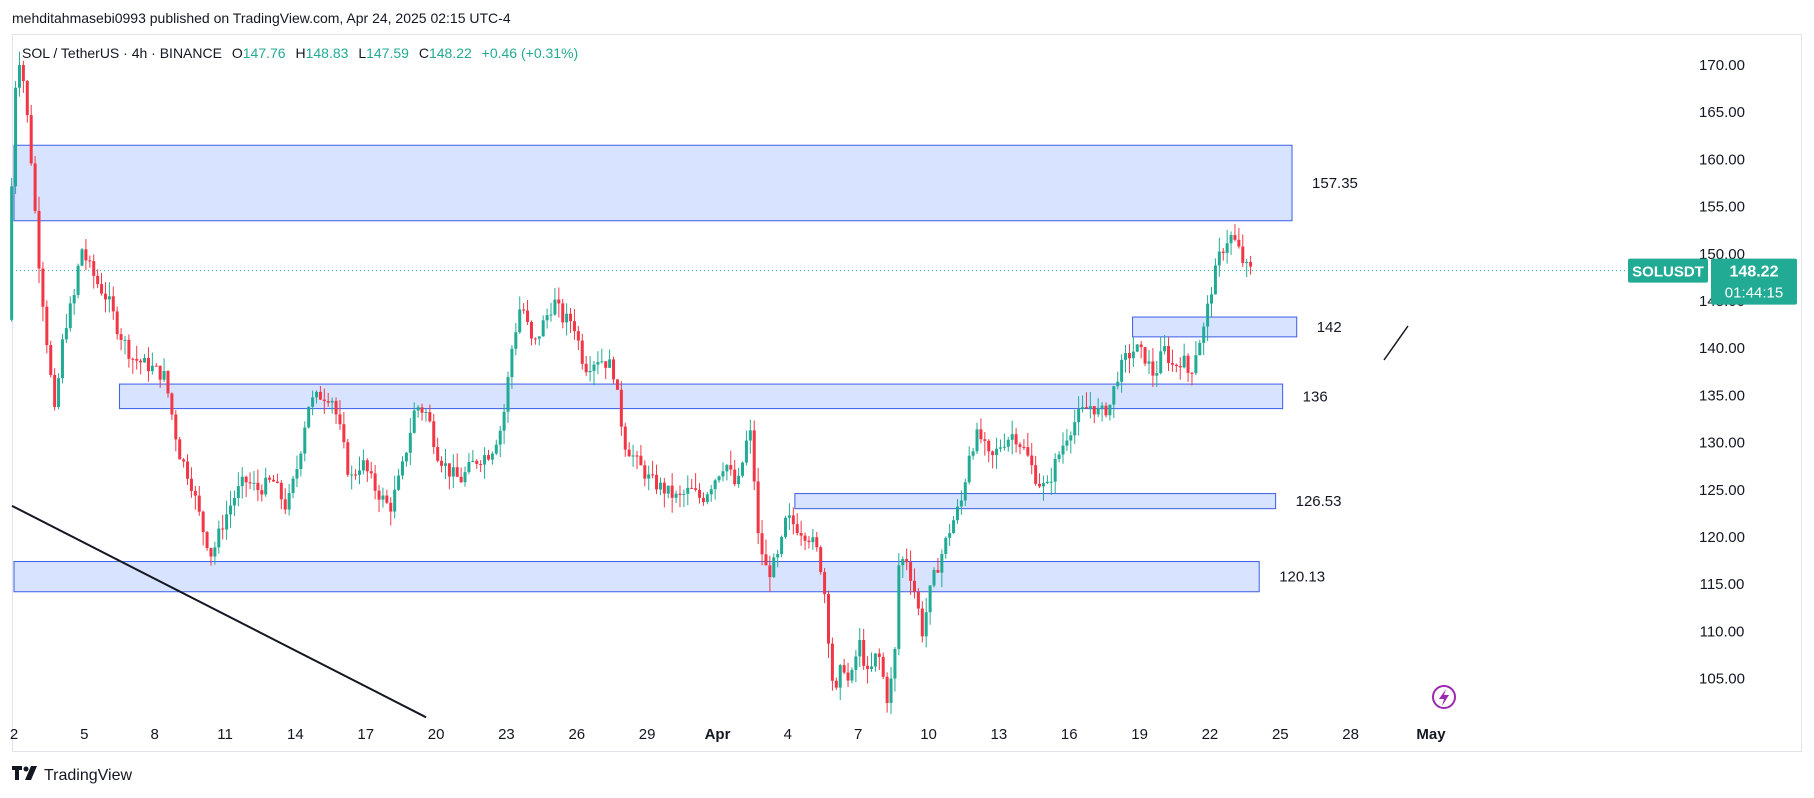  I want to click on legend-open: 147.76, so click(264, 53).